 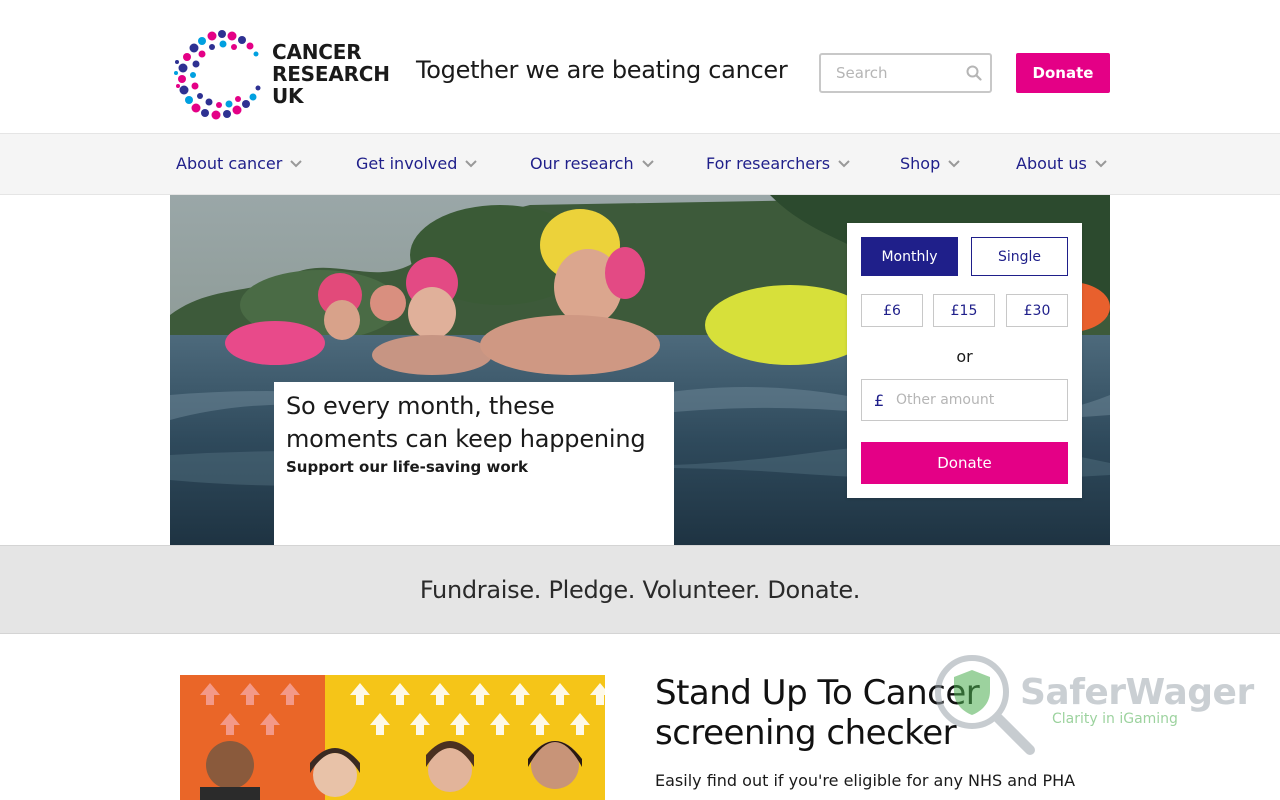 I want to click on search-box, so click(x=905, y=73).